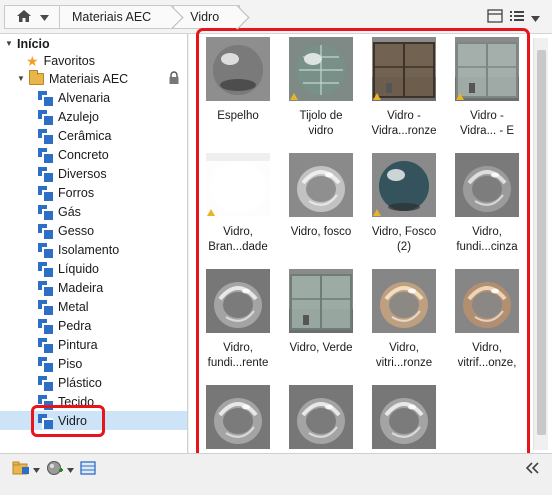 The width and height of the screenshot is (552, 495). I want to click on home-button, so click(32, 17).